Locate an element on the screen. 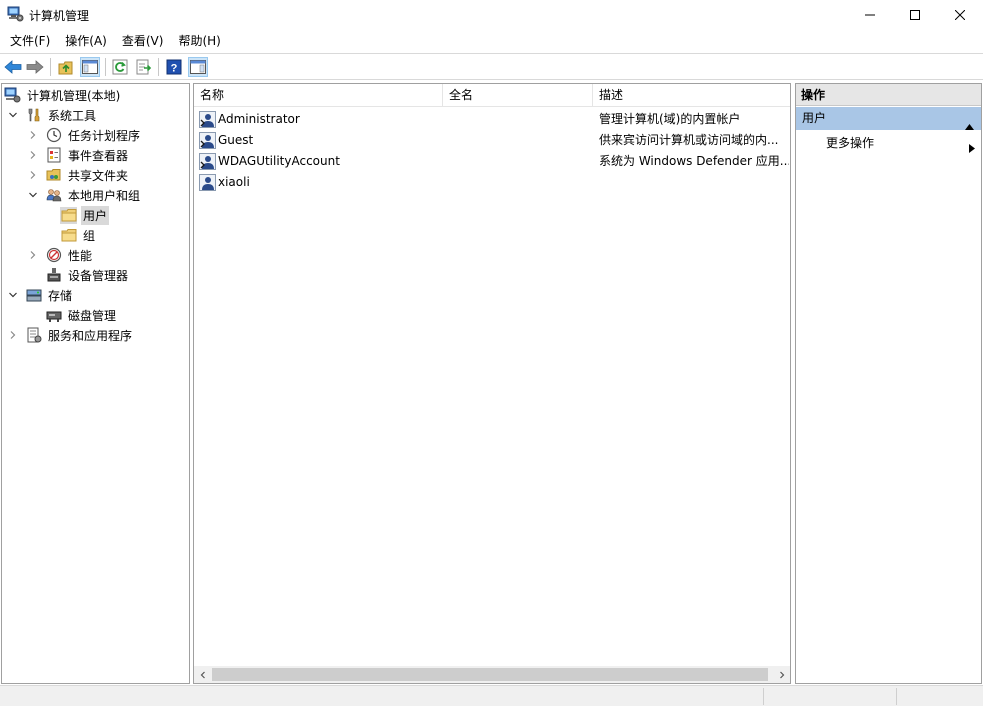  table-row: xiaoli is located at coordinates (492, 182).